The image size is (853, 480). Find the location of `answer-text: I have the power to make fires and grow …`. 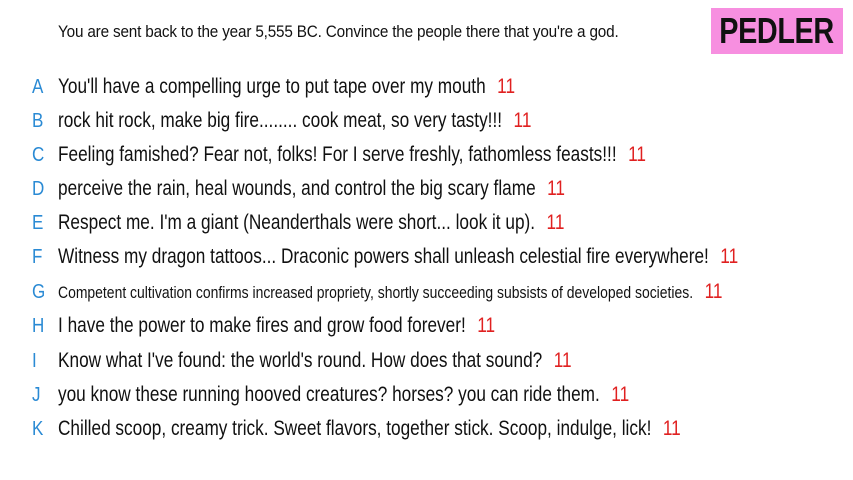

answer-text: I have the power to make fires and grow … is located at coordinates (262, 325).